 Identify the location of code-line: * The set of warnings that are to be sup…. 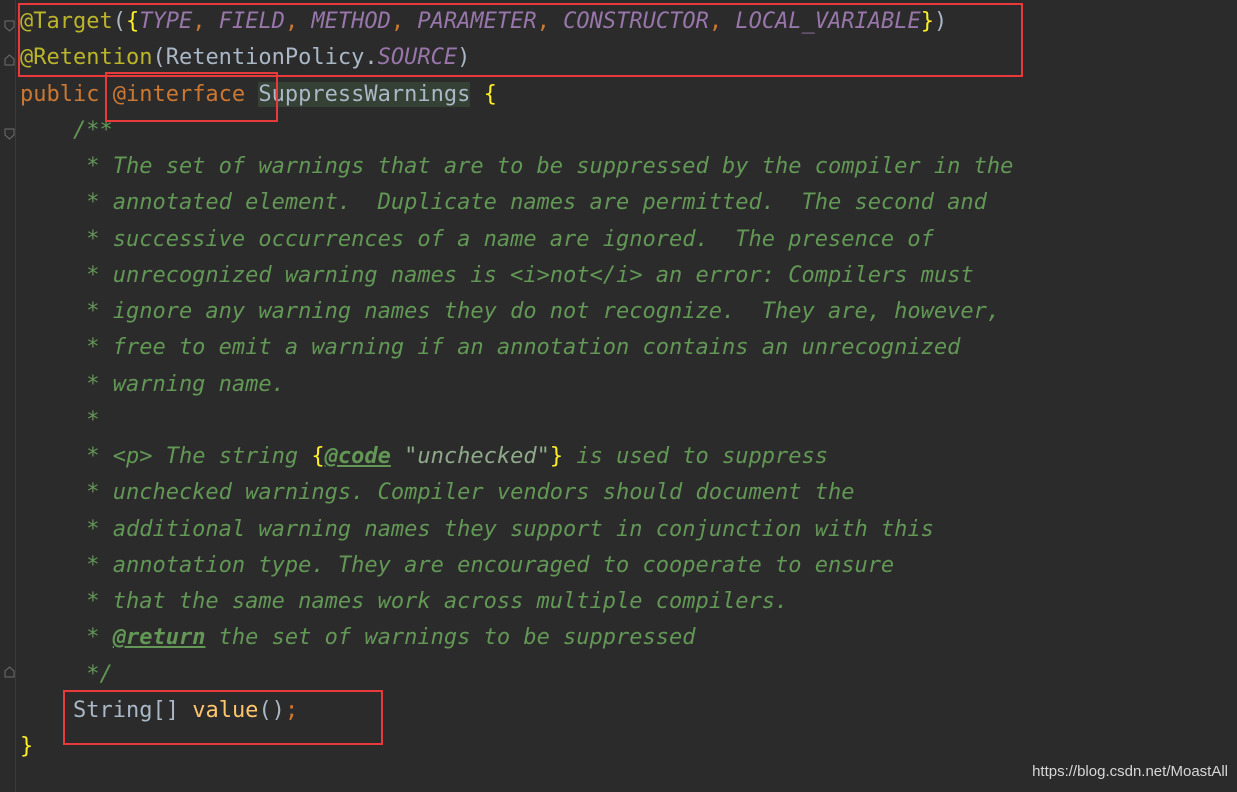
(516, 167).